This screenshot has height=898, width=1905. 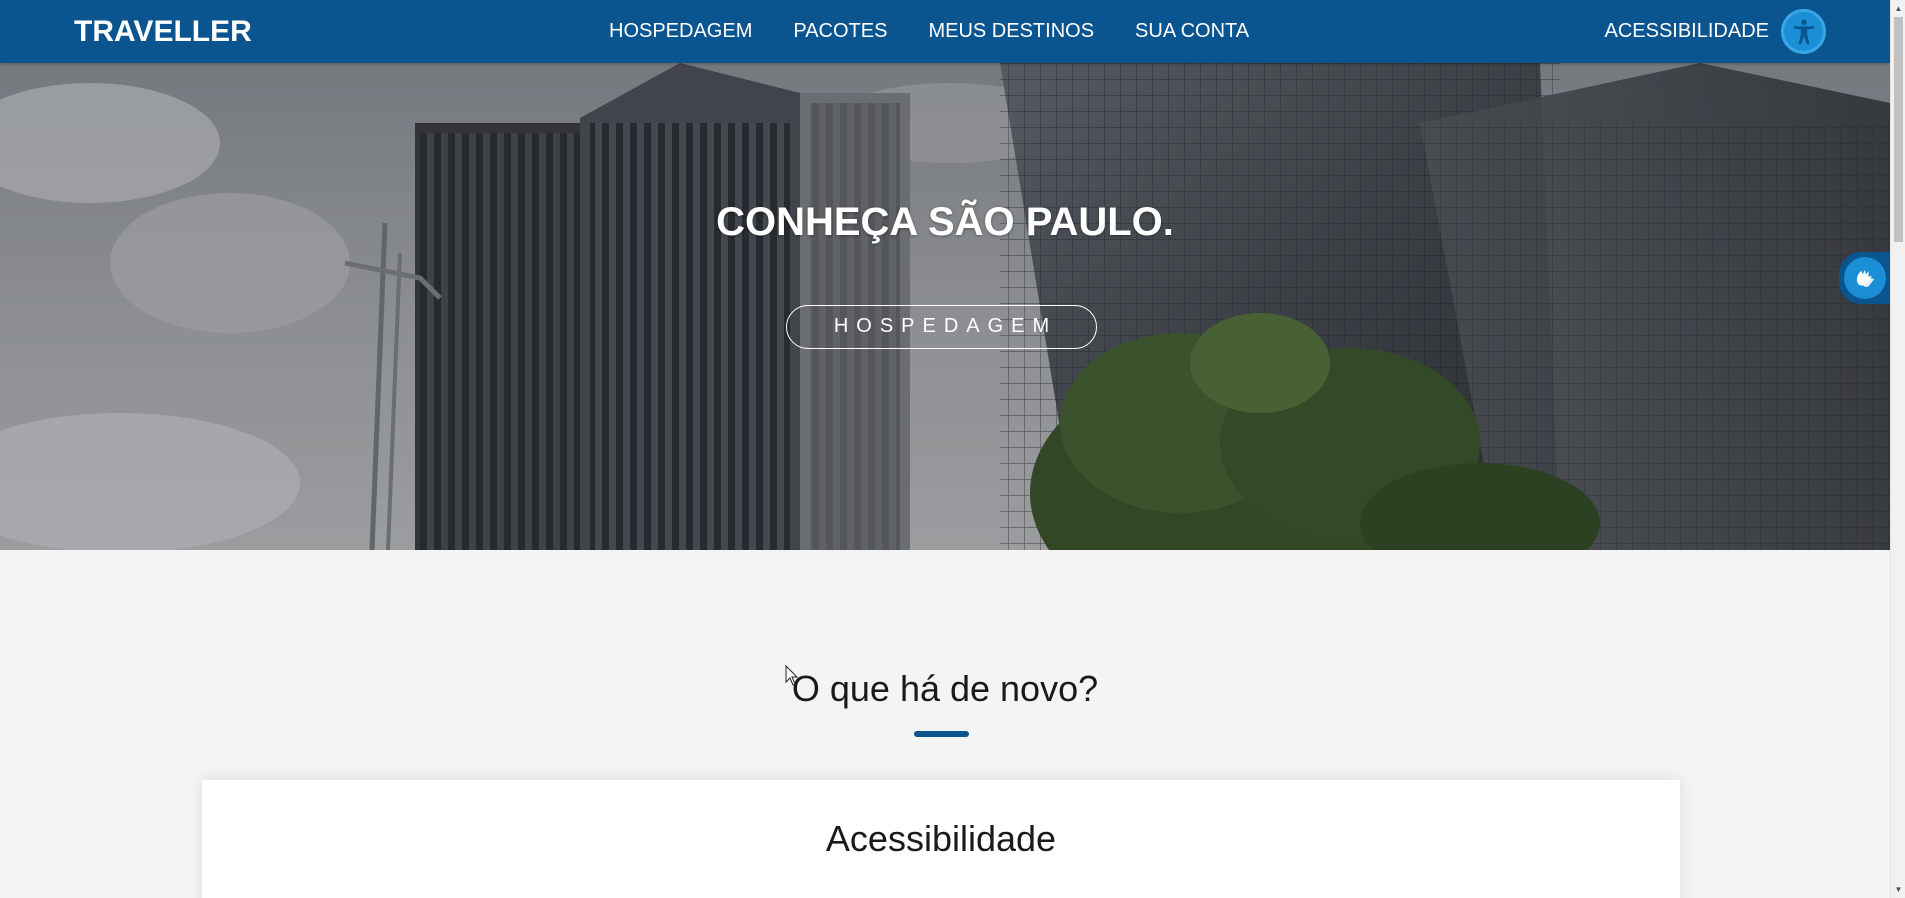 What do you see at coordinates (1897, 449) in the screenshot?
I see `page-scrollbar: ▲ ▼` at bounding box center [1897, 449].